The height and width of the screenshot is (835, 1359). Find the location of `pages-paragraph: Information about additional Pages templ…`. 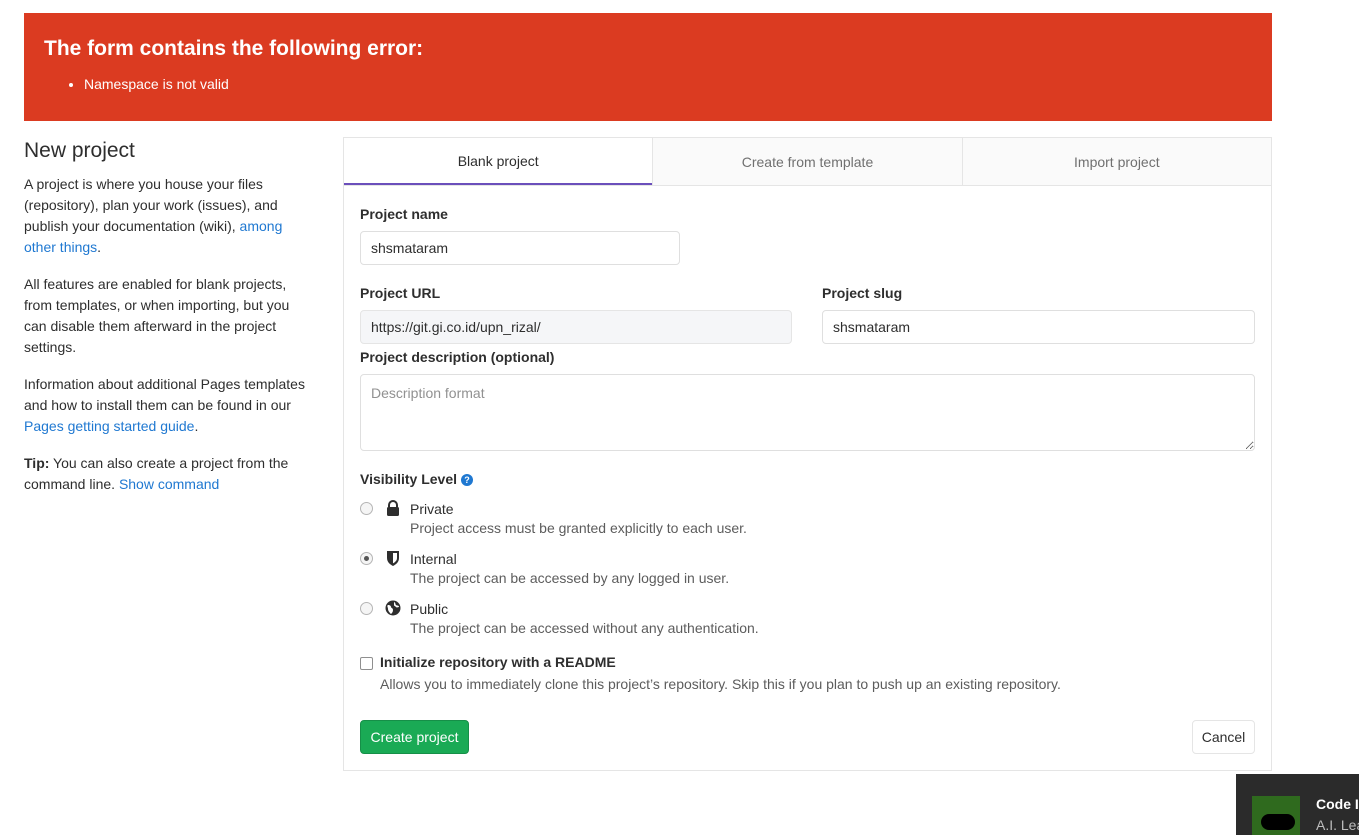

pages-paragraph: Information about additional Pages templ… is located at coordinates (169, 405).